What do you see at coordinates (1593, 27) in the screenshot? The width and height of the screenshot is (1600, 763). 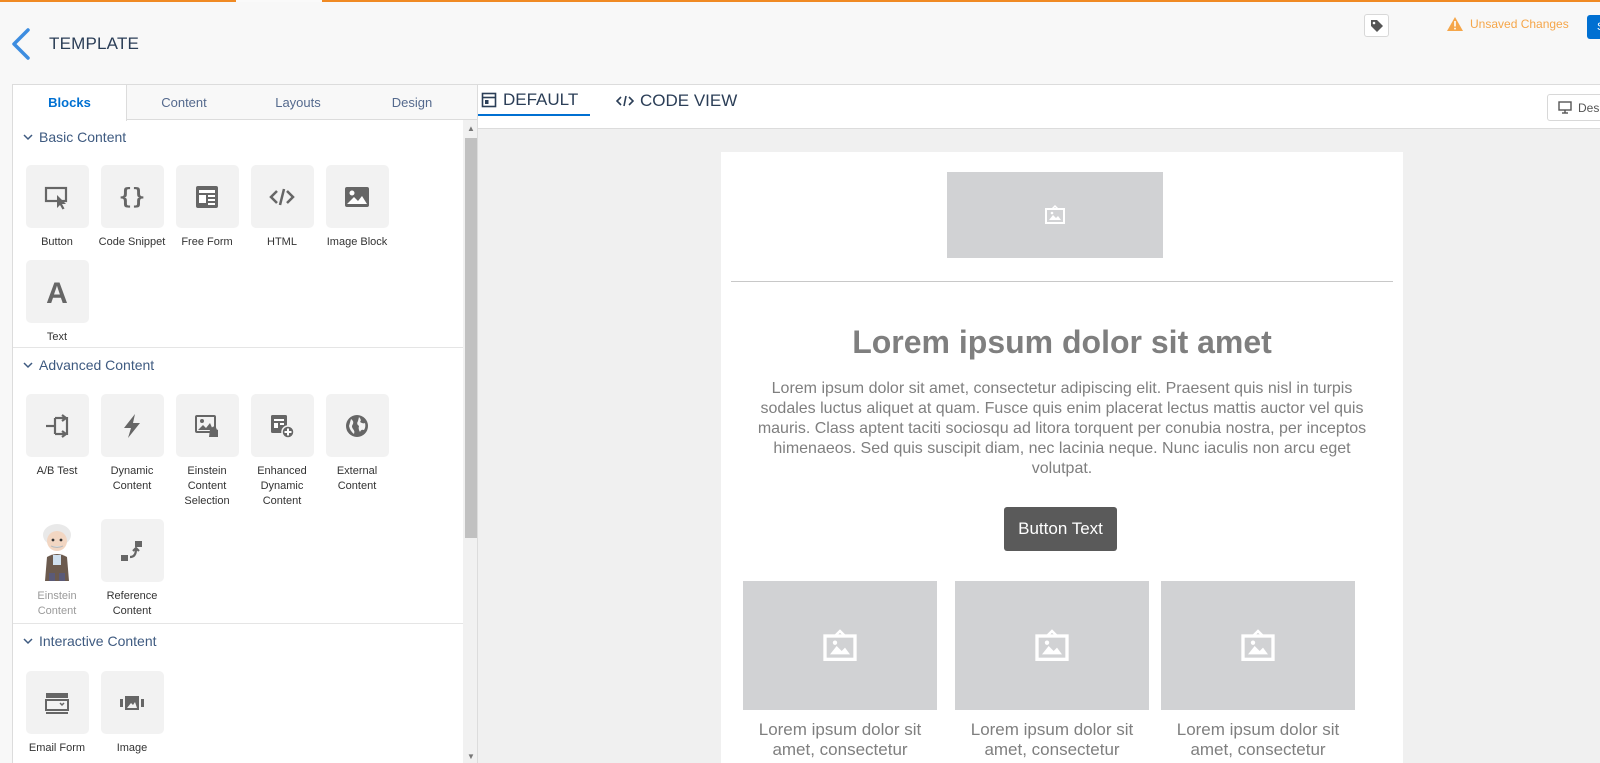 I see `save-button: S` at bounding box center [1593, 27].